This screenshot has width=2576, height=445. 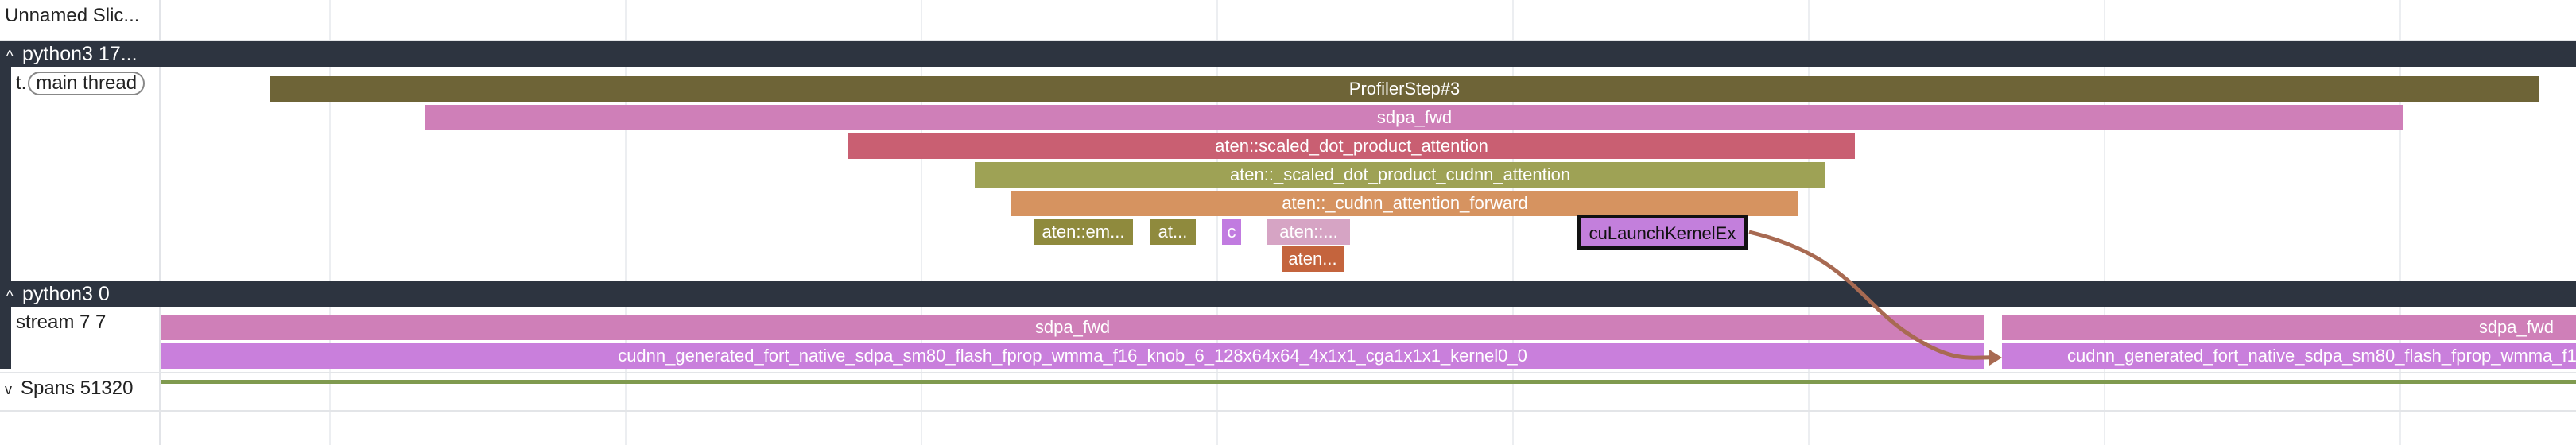 I want to click on flow-arrow-path, so click(x=1874, y=295).